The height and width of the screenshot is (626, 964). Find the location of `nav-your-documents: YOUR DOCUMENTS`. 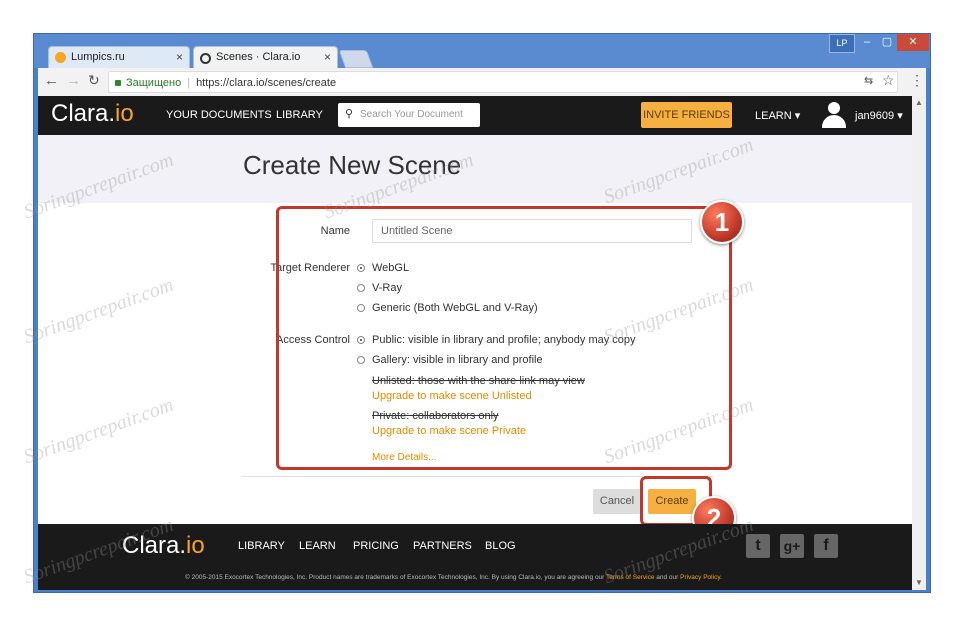

nav-your-documents: YOUR DOCUMENTS is located at coordinates (219, 115).